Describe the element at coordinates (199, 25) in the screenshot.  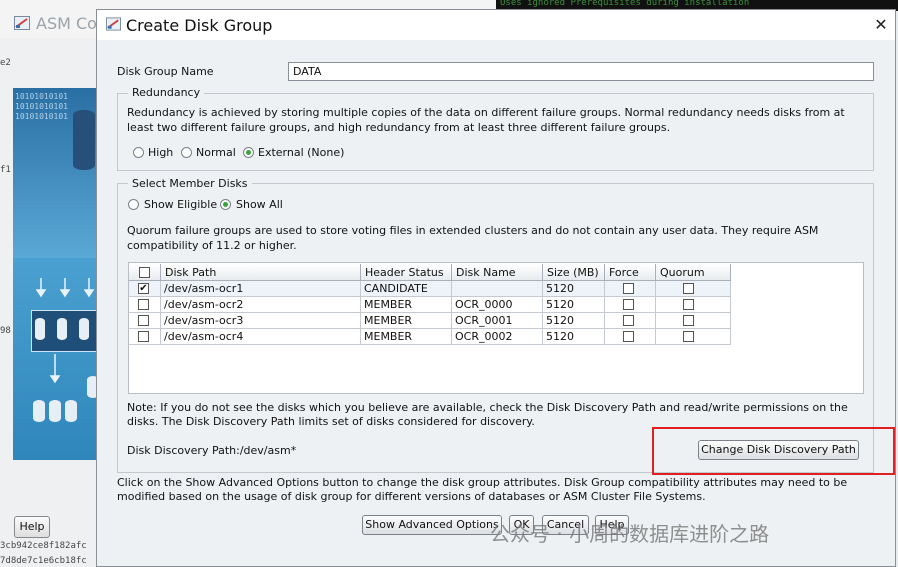
I see `dialog-title: Create Disk Group` at that location.